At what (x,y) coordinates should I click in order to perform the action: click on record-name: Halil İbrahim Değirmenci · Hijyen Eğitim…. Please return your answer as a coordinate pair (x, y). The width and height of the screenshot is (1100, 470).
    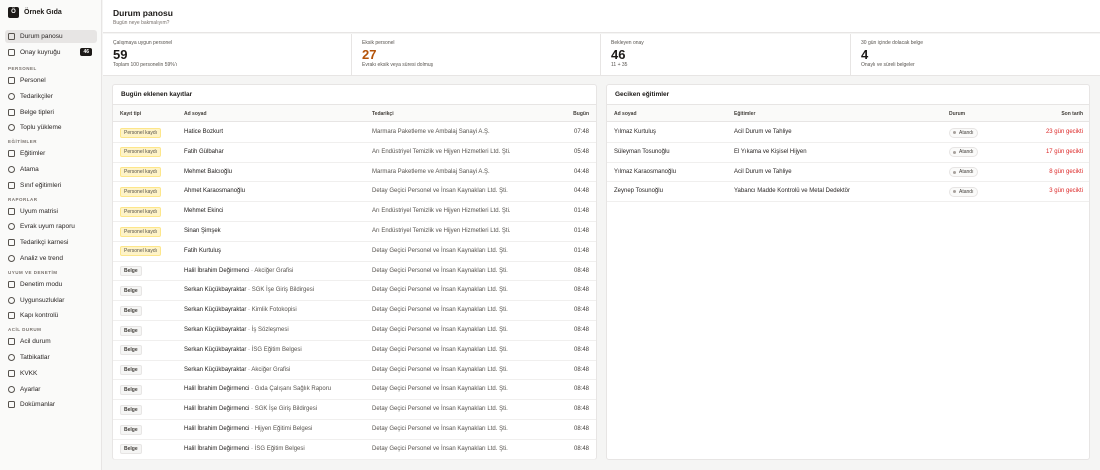
    Looking at the image, I should click on (248, 429).